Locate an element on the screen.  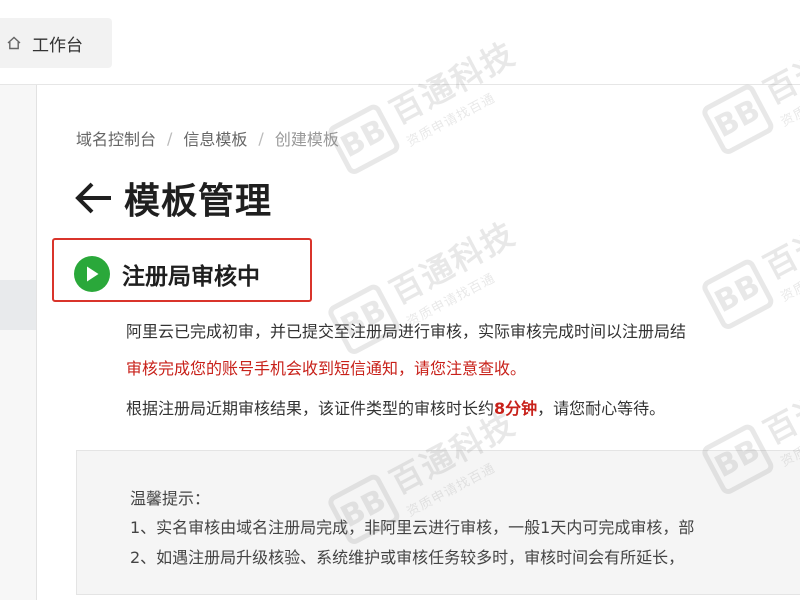
status-row: 注册局审核中 is located at coordinates (167, 274).